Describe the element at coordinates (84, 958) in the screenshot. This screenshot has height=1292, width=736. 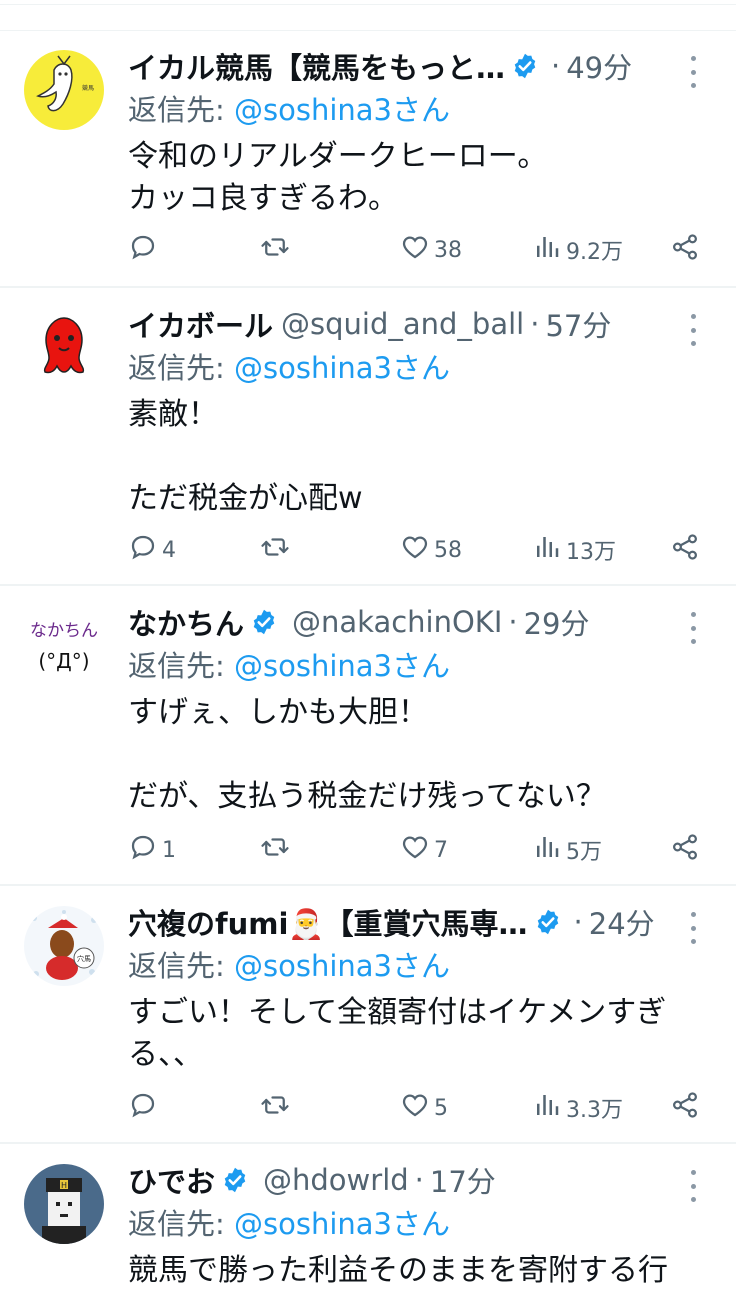
I see `svg-text: 穴馬` at that location.